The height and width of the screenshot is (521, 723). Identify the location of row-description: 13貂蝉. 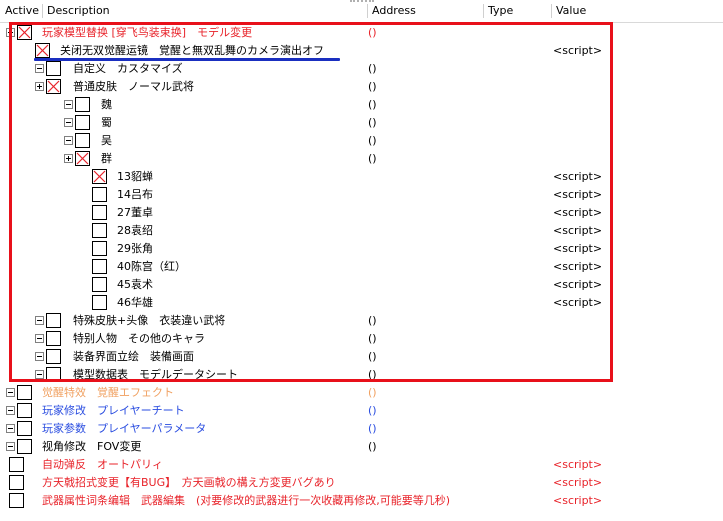
(135, 176).